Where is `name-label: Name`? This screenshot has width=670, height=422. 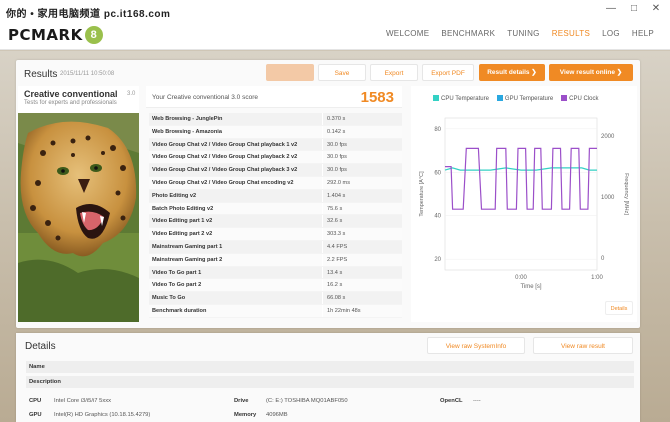
name-label: Name is located at coordinates (37, 367).